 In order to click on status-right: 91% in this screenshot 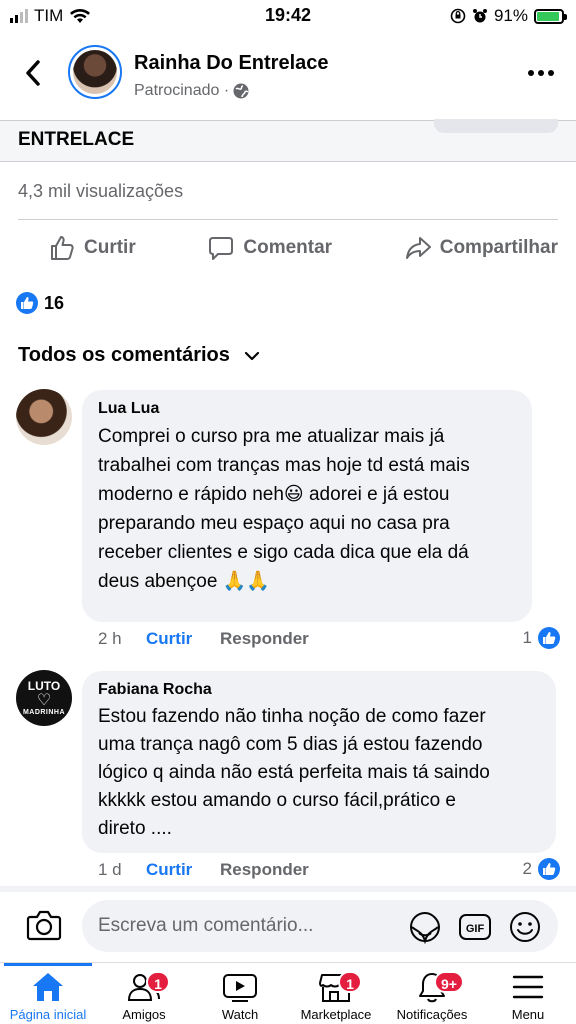, I will do `click(508, 16)`.